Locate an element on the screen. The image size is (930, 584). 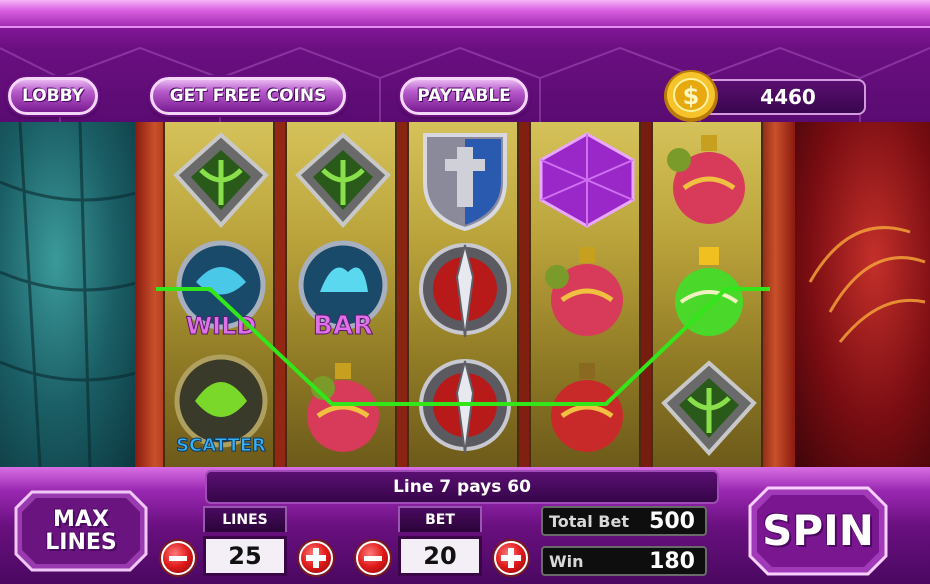
lines-decrease-button is located at coordinates (178, 558).